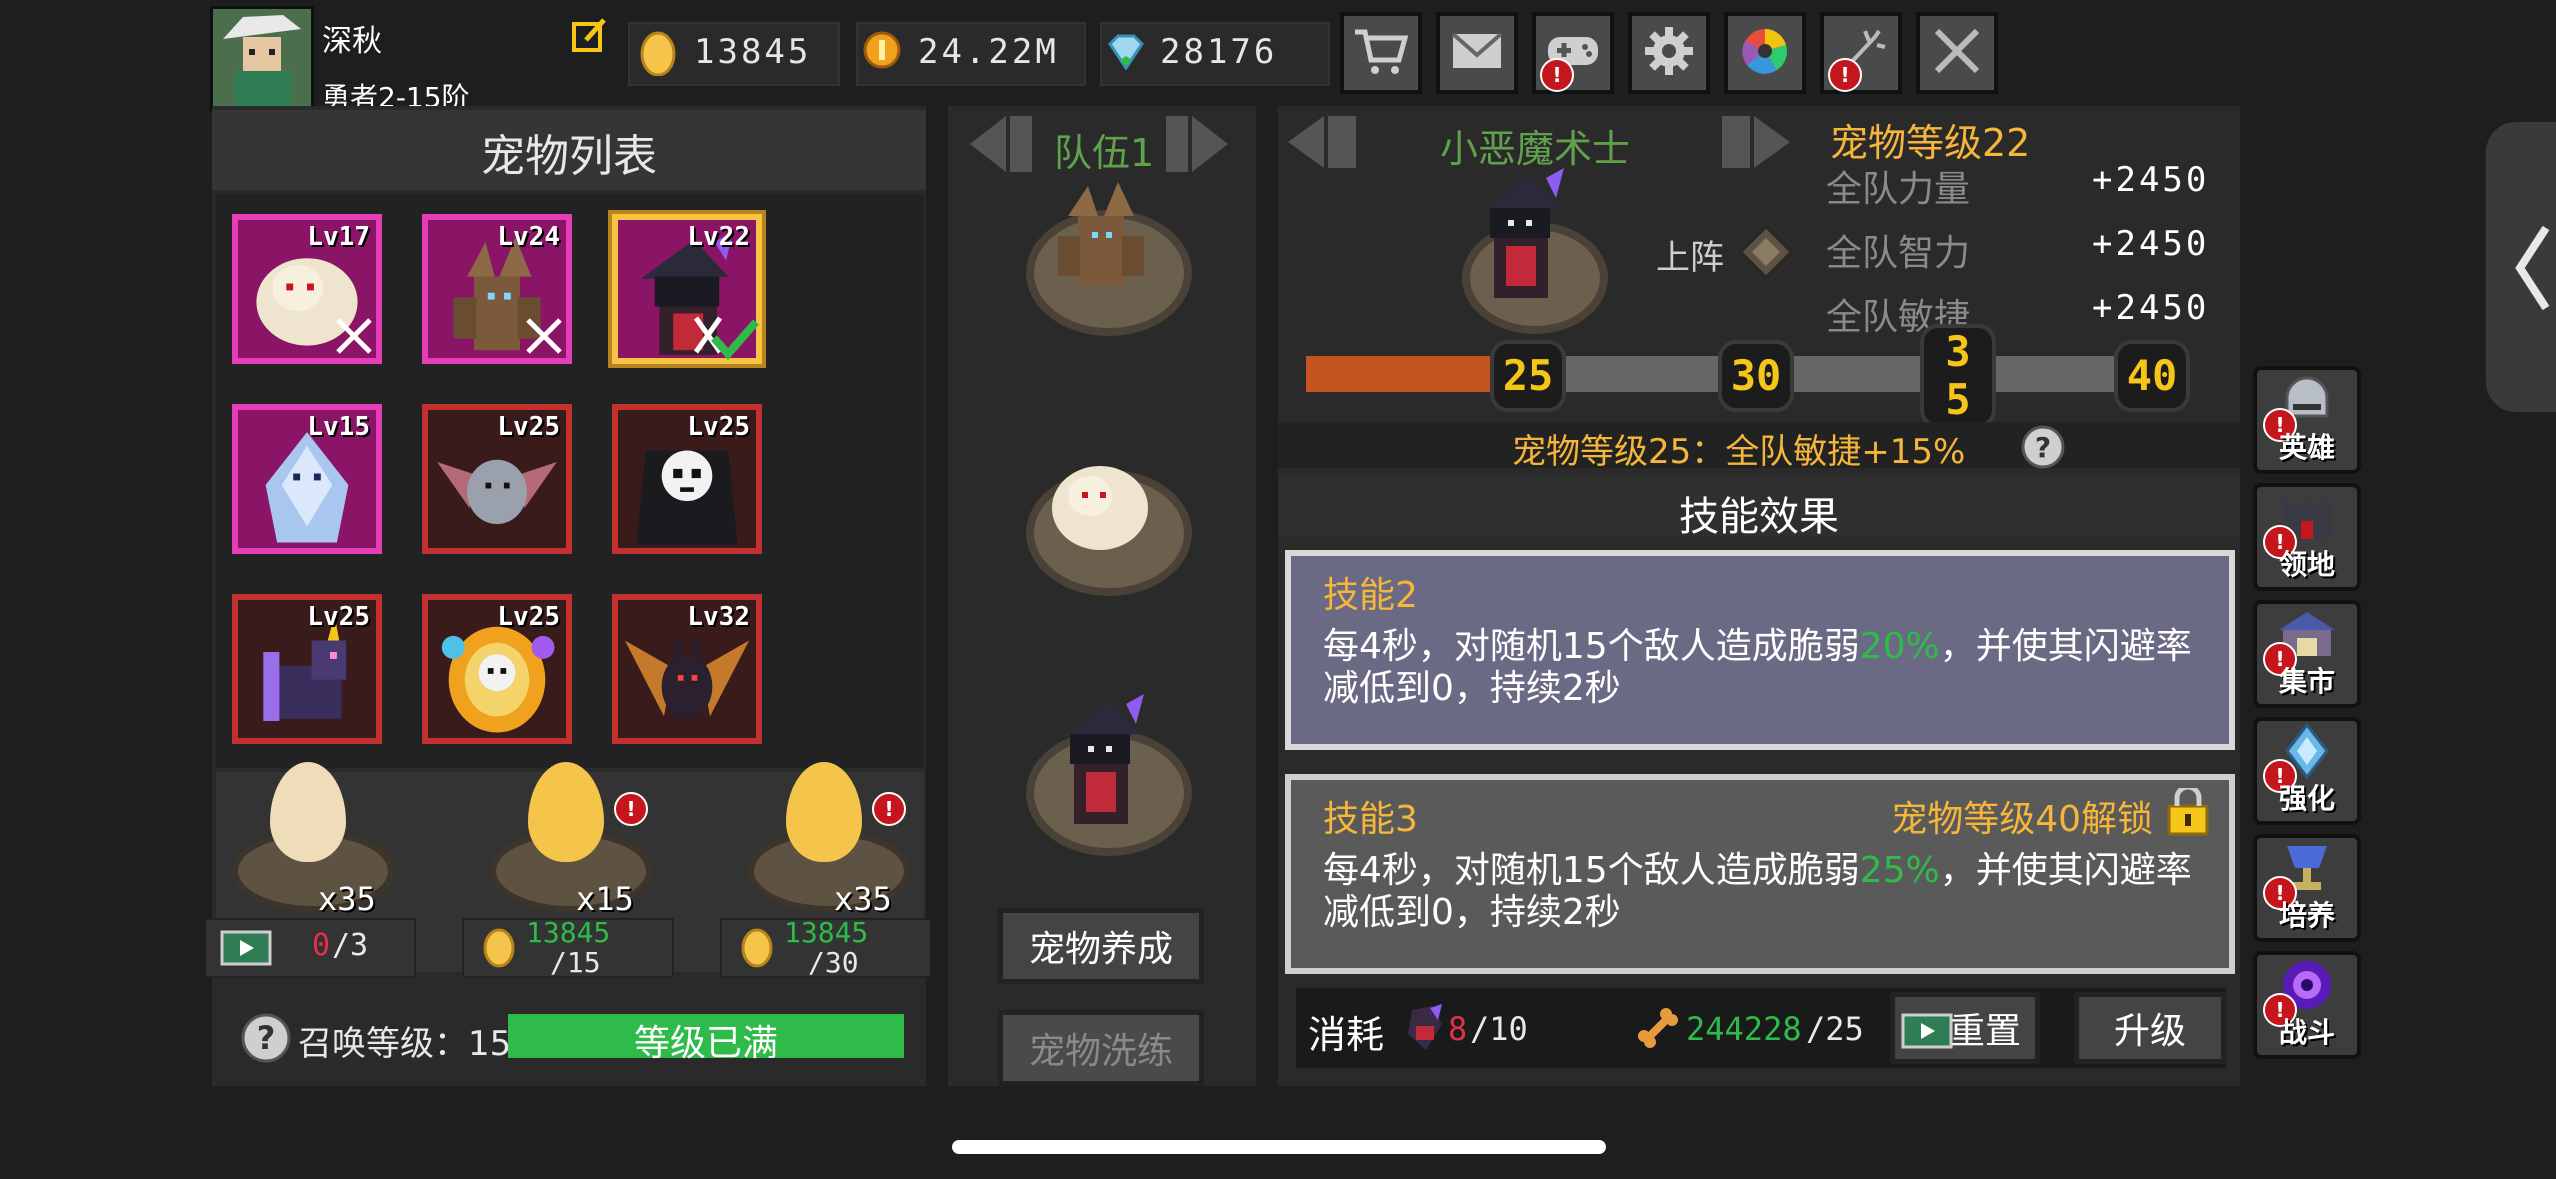 The image size is (2556, 1179). I want to click on next-team-arrow, so click(1197, 144).